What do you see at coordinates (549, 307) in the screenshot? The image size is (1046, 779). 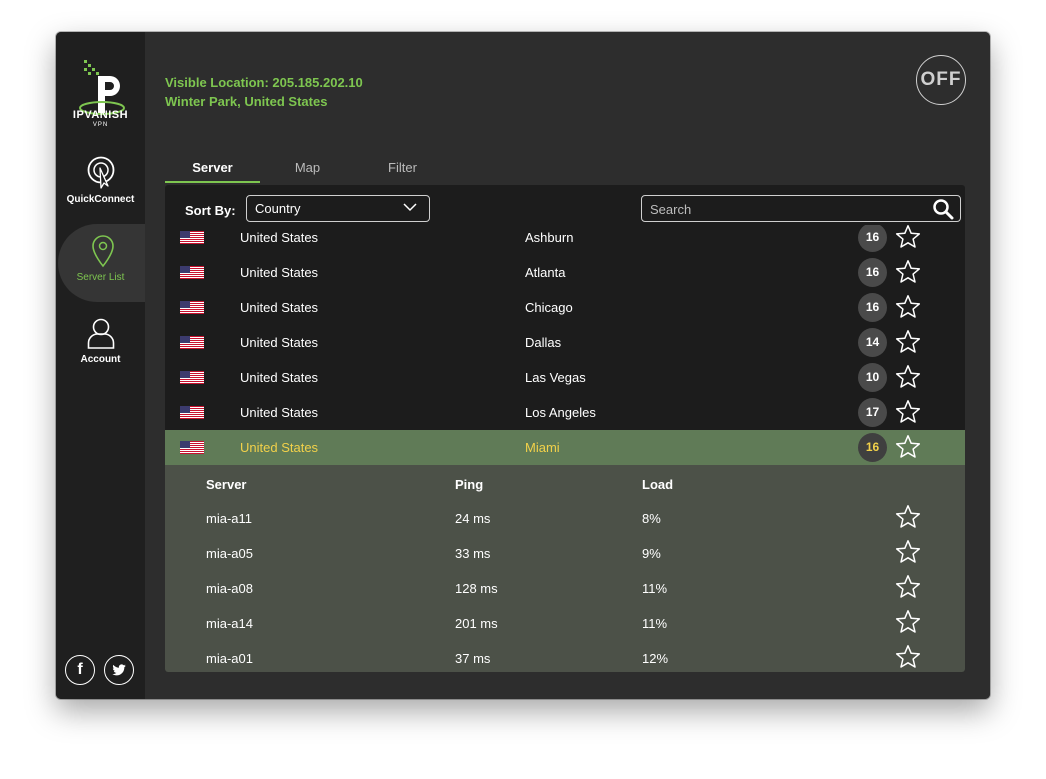 I see `server-city: Chicago` at bounding box center [549, 307].